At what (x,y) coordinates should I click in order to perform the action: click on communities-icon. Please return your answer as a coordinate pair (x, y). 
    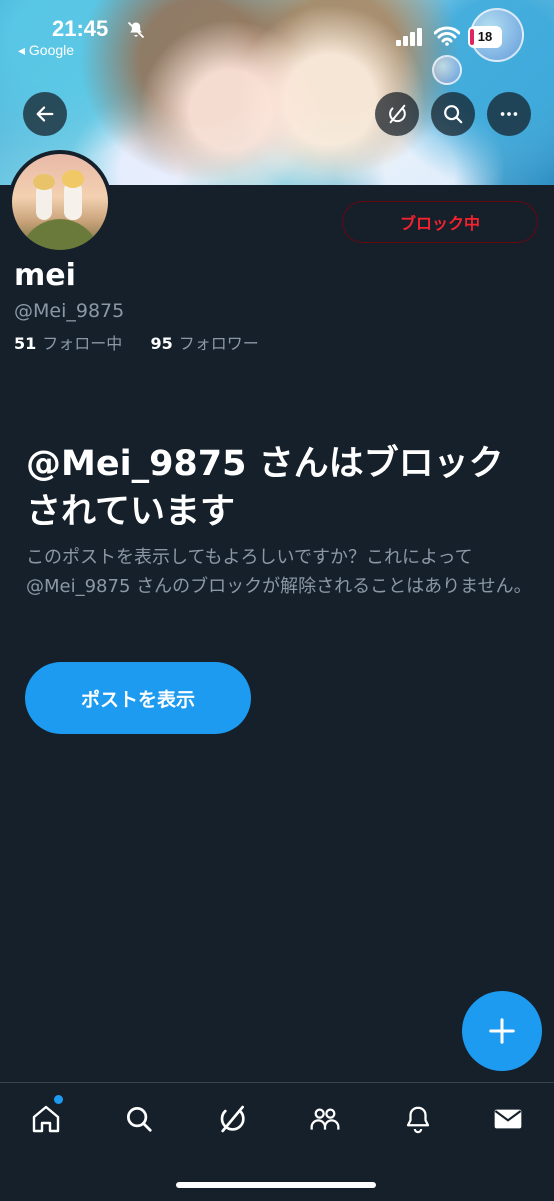
    Looking at the image, I should click on (325, 1119).